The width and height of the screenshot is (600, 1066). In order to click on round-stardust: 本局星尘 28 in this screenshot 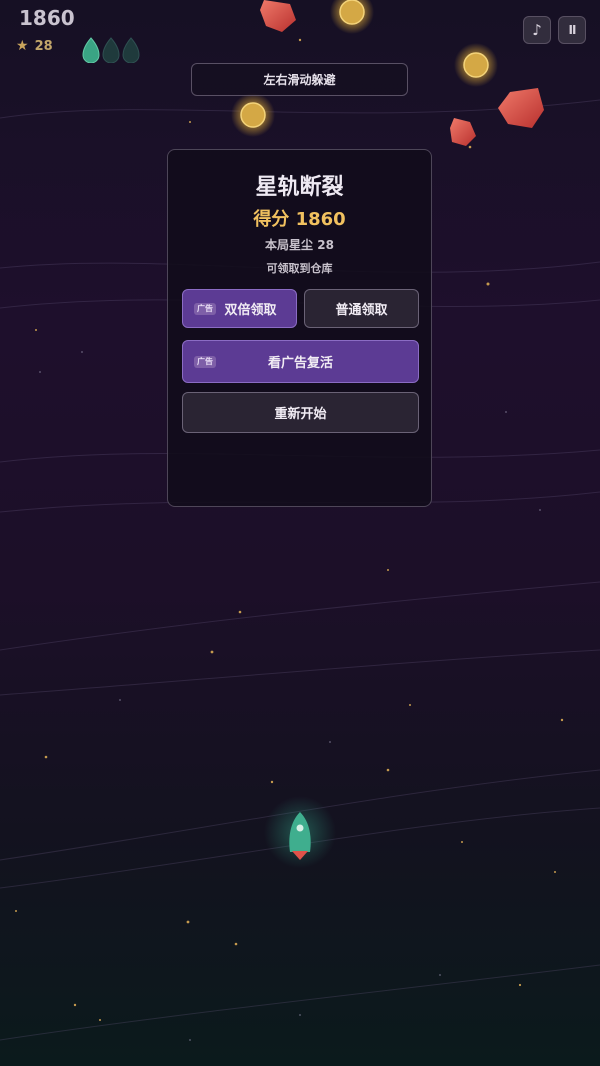, I will do `click(299, 245)`.